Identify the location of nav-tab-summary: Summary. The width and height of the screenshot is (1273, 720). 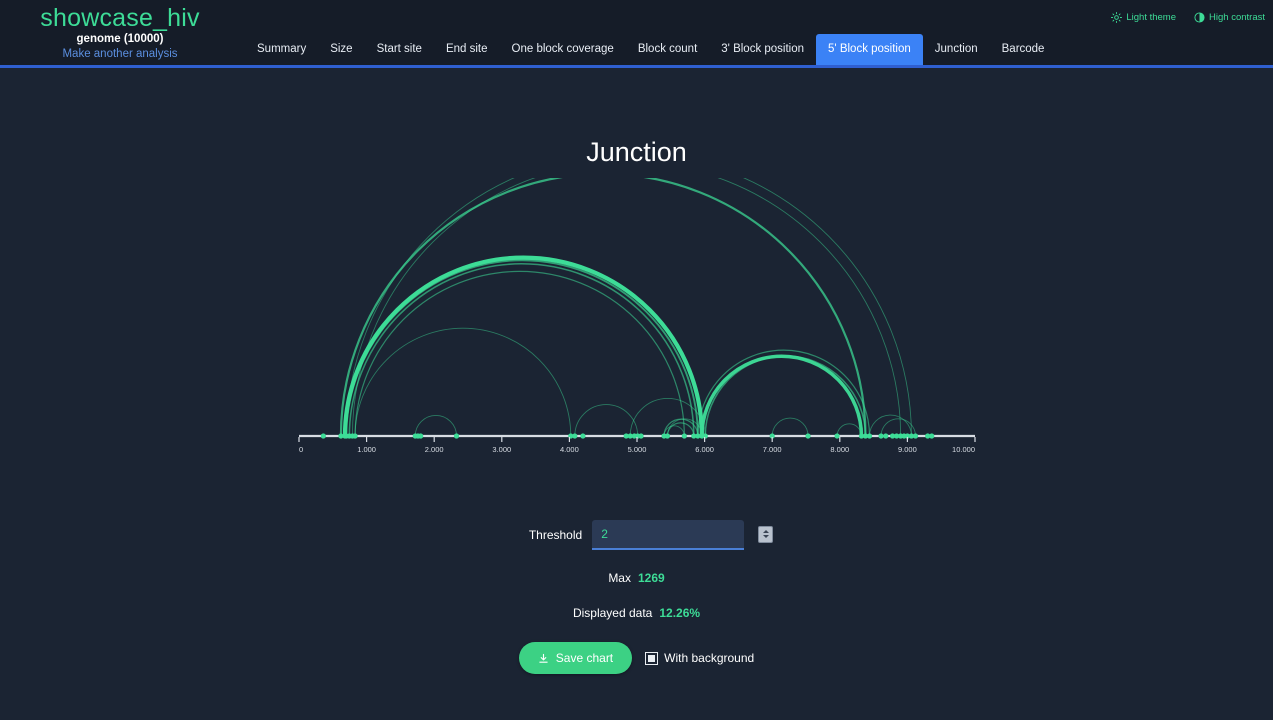
(281, 49).